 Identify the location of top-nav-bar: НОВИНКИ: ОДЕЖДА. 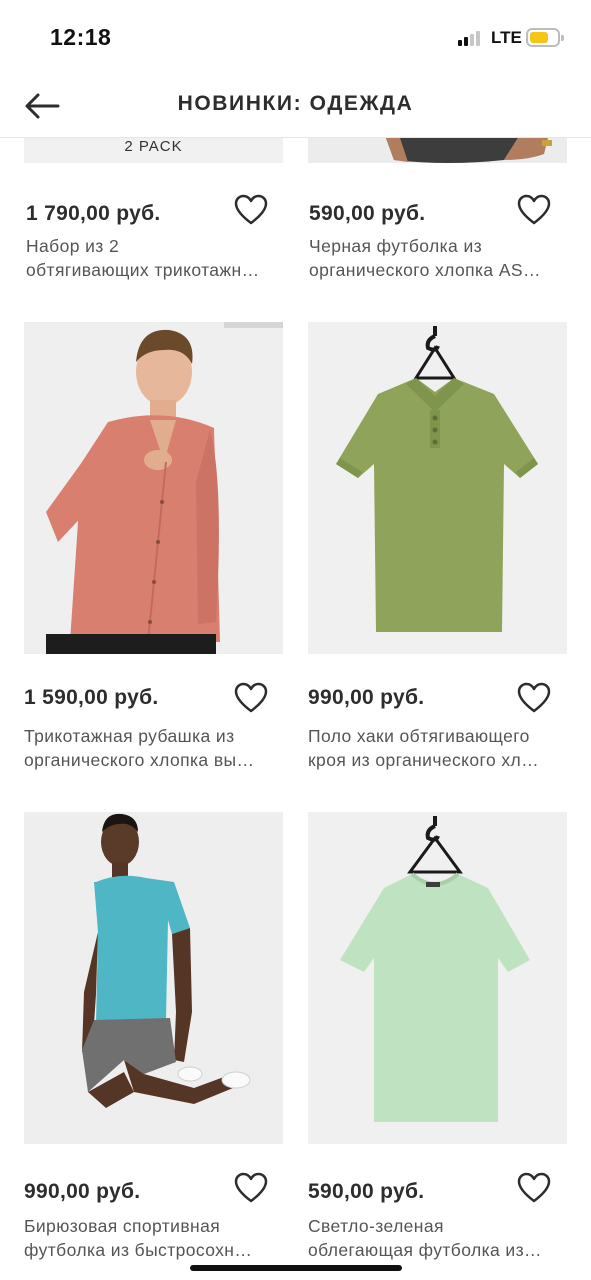
(295, 107).